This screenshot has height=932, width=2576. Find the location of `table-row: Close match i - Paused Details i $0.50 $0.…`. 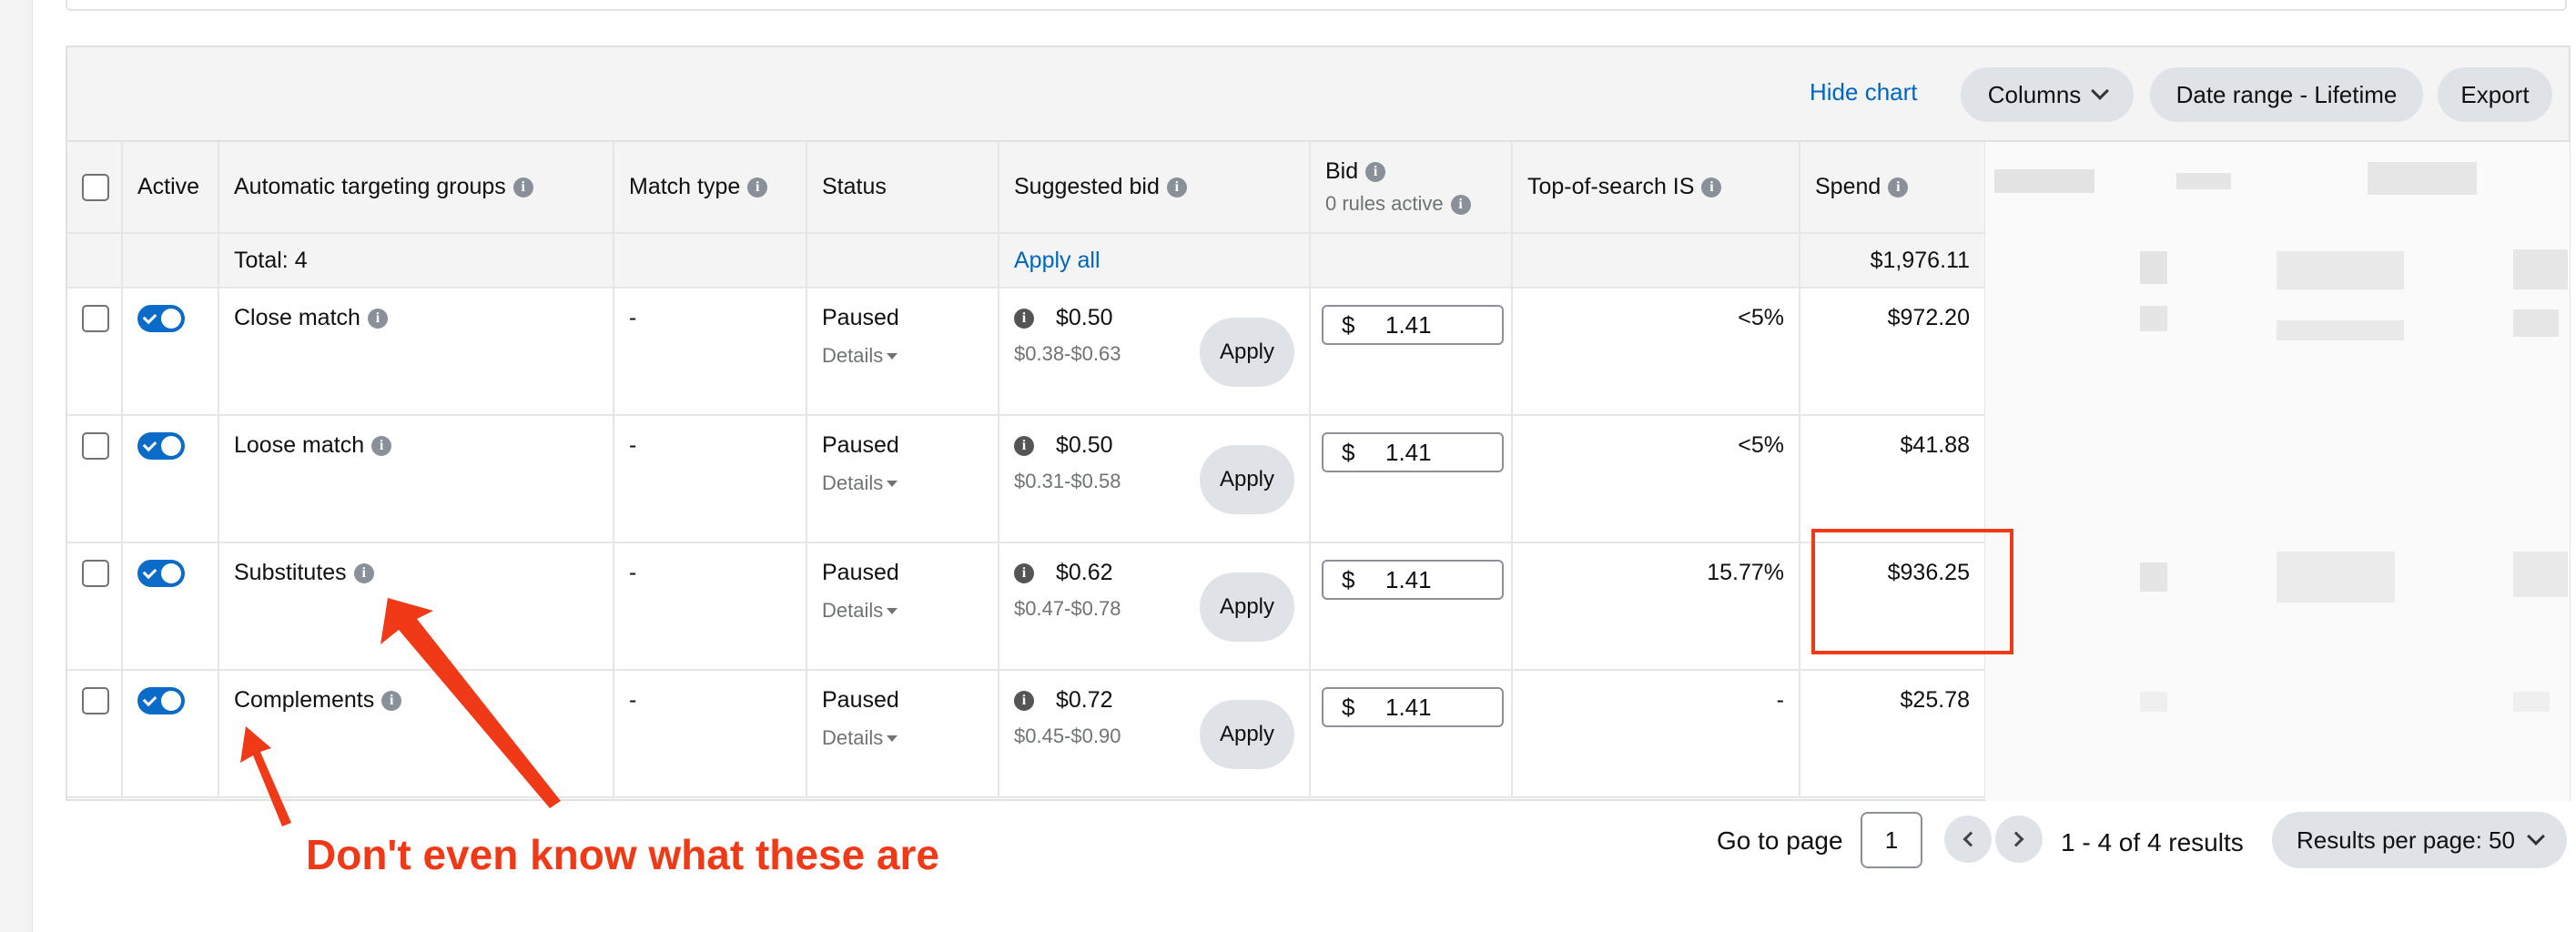

table-row: Close match i - Paused Details i $0.50 $0.… is located at coordinates (1026, 352).